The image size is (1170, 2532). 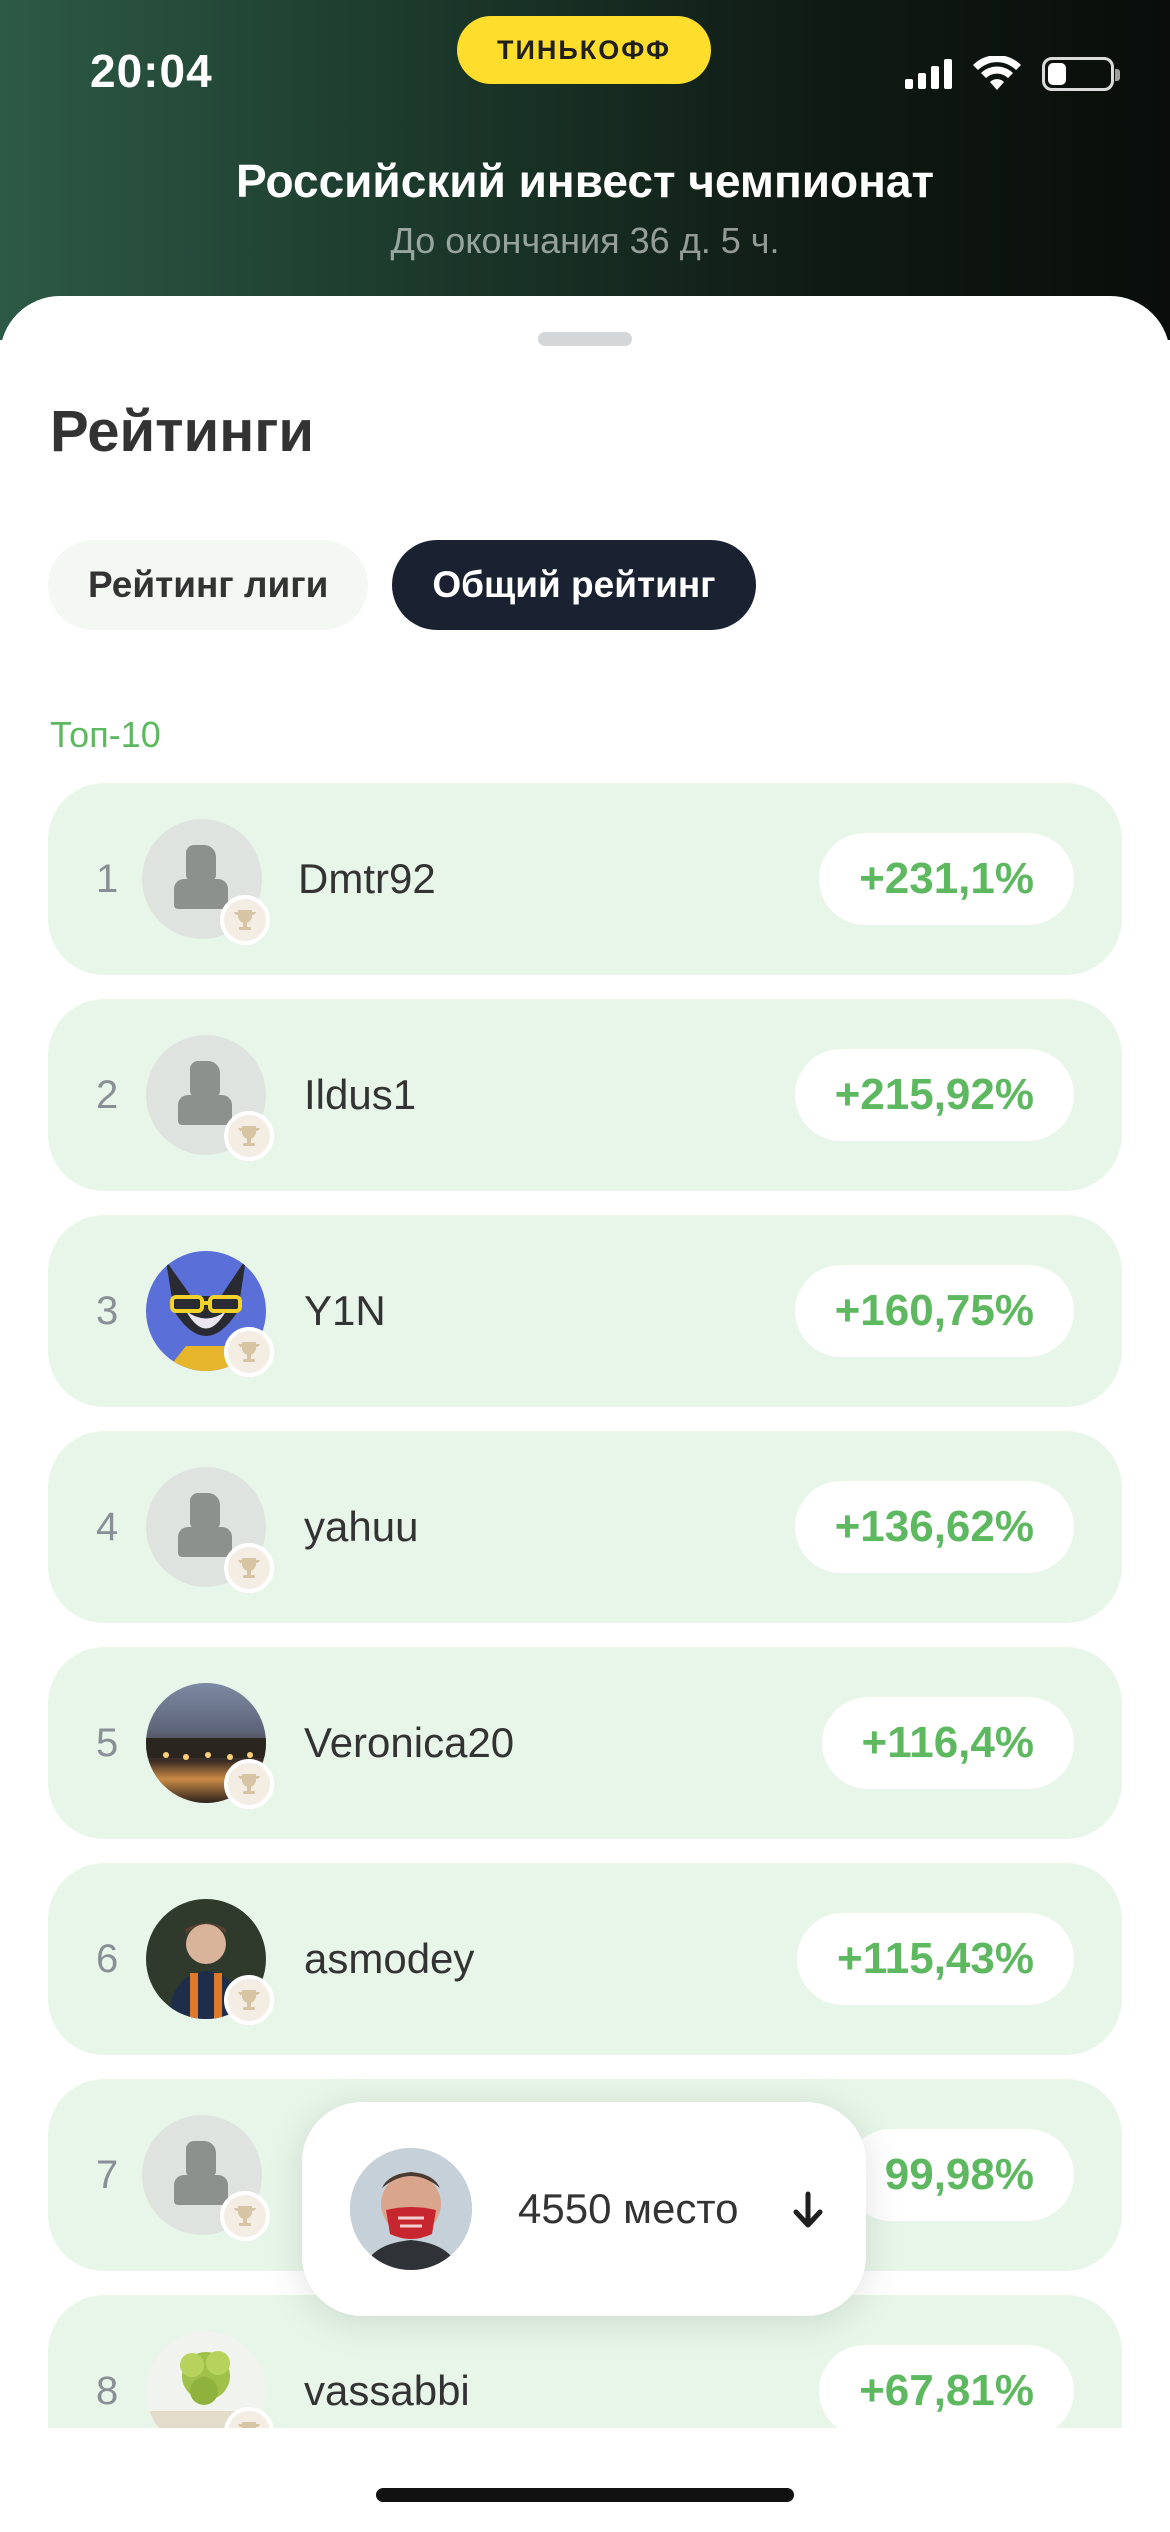 What do you see at coordinates (107, 2391) in the screenshot?
I see `row-rank: 8` at bounding box center [107, 2391].